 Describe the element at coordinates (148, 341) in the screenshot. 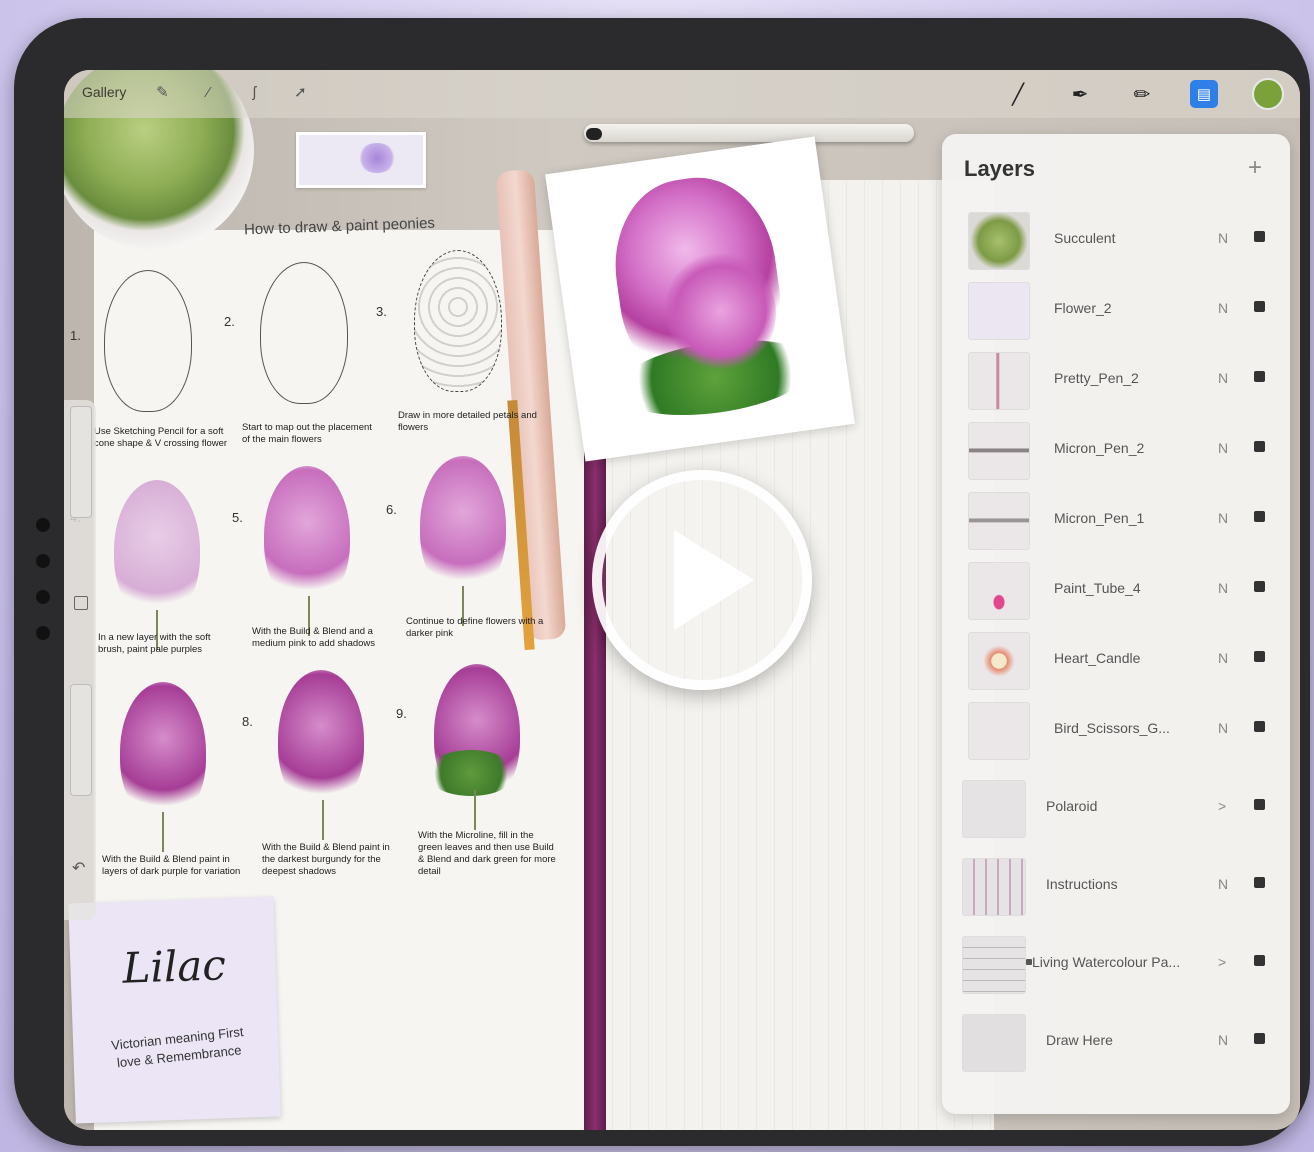

I see `step-1-sketch` at that location.